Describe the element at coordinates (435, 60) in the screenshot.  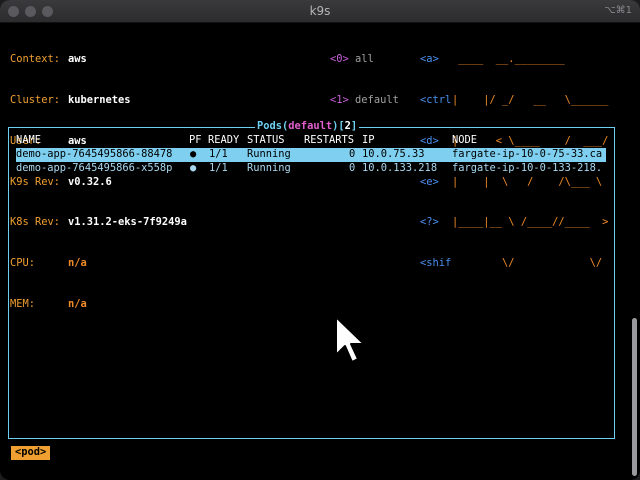
I see `hotkey: <a>` at that location.